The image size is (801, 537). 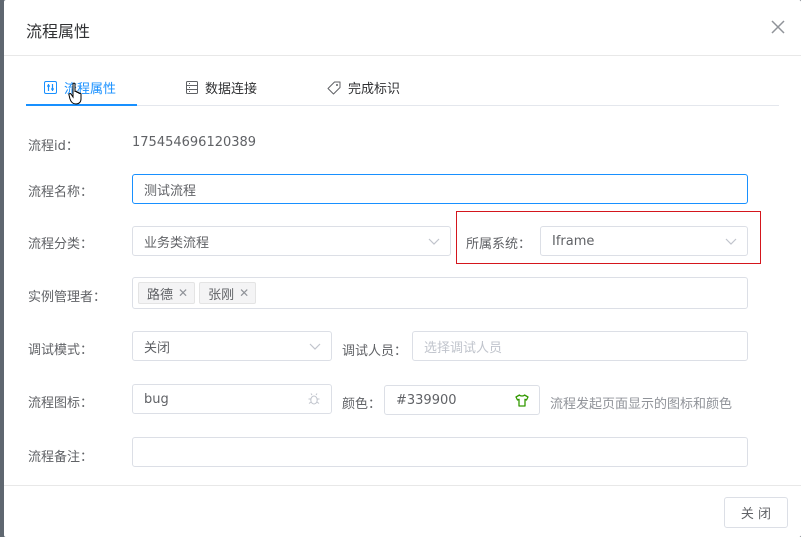 I want to click on tab-completion-flag: 完成标识, so click(x=363, y=87).